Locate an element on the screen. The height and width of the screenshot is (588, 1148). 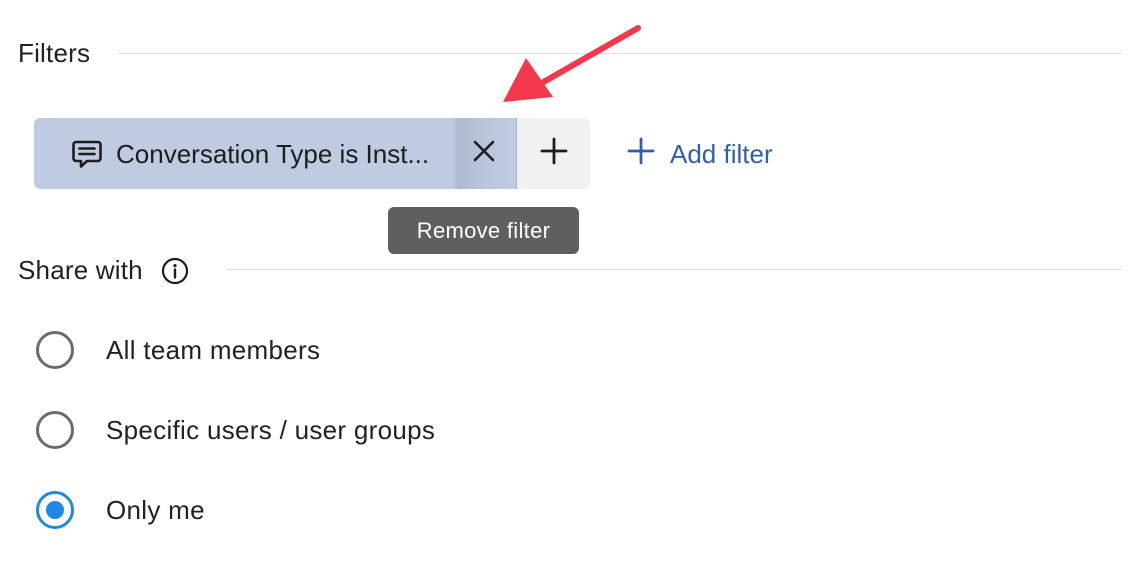
filters-title: Filters is located at coordinates (54, 53).